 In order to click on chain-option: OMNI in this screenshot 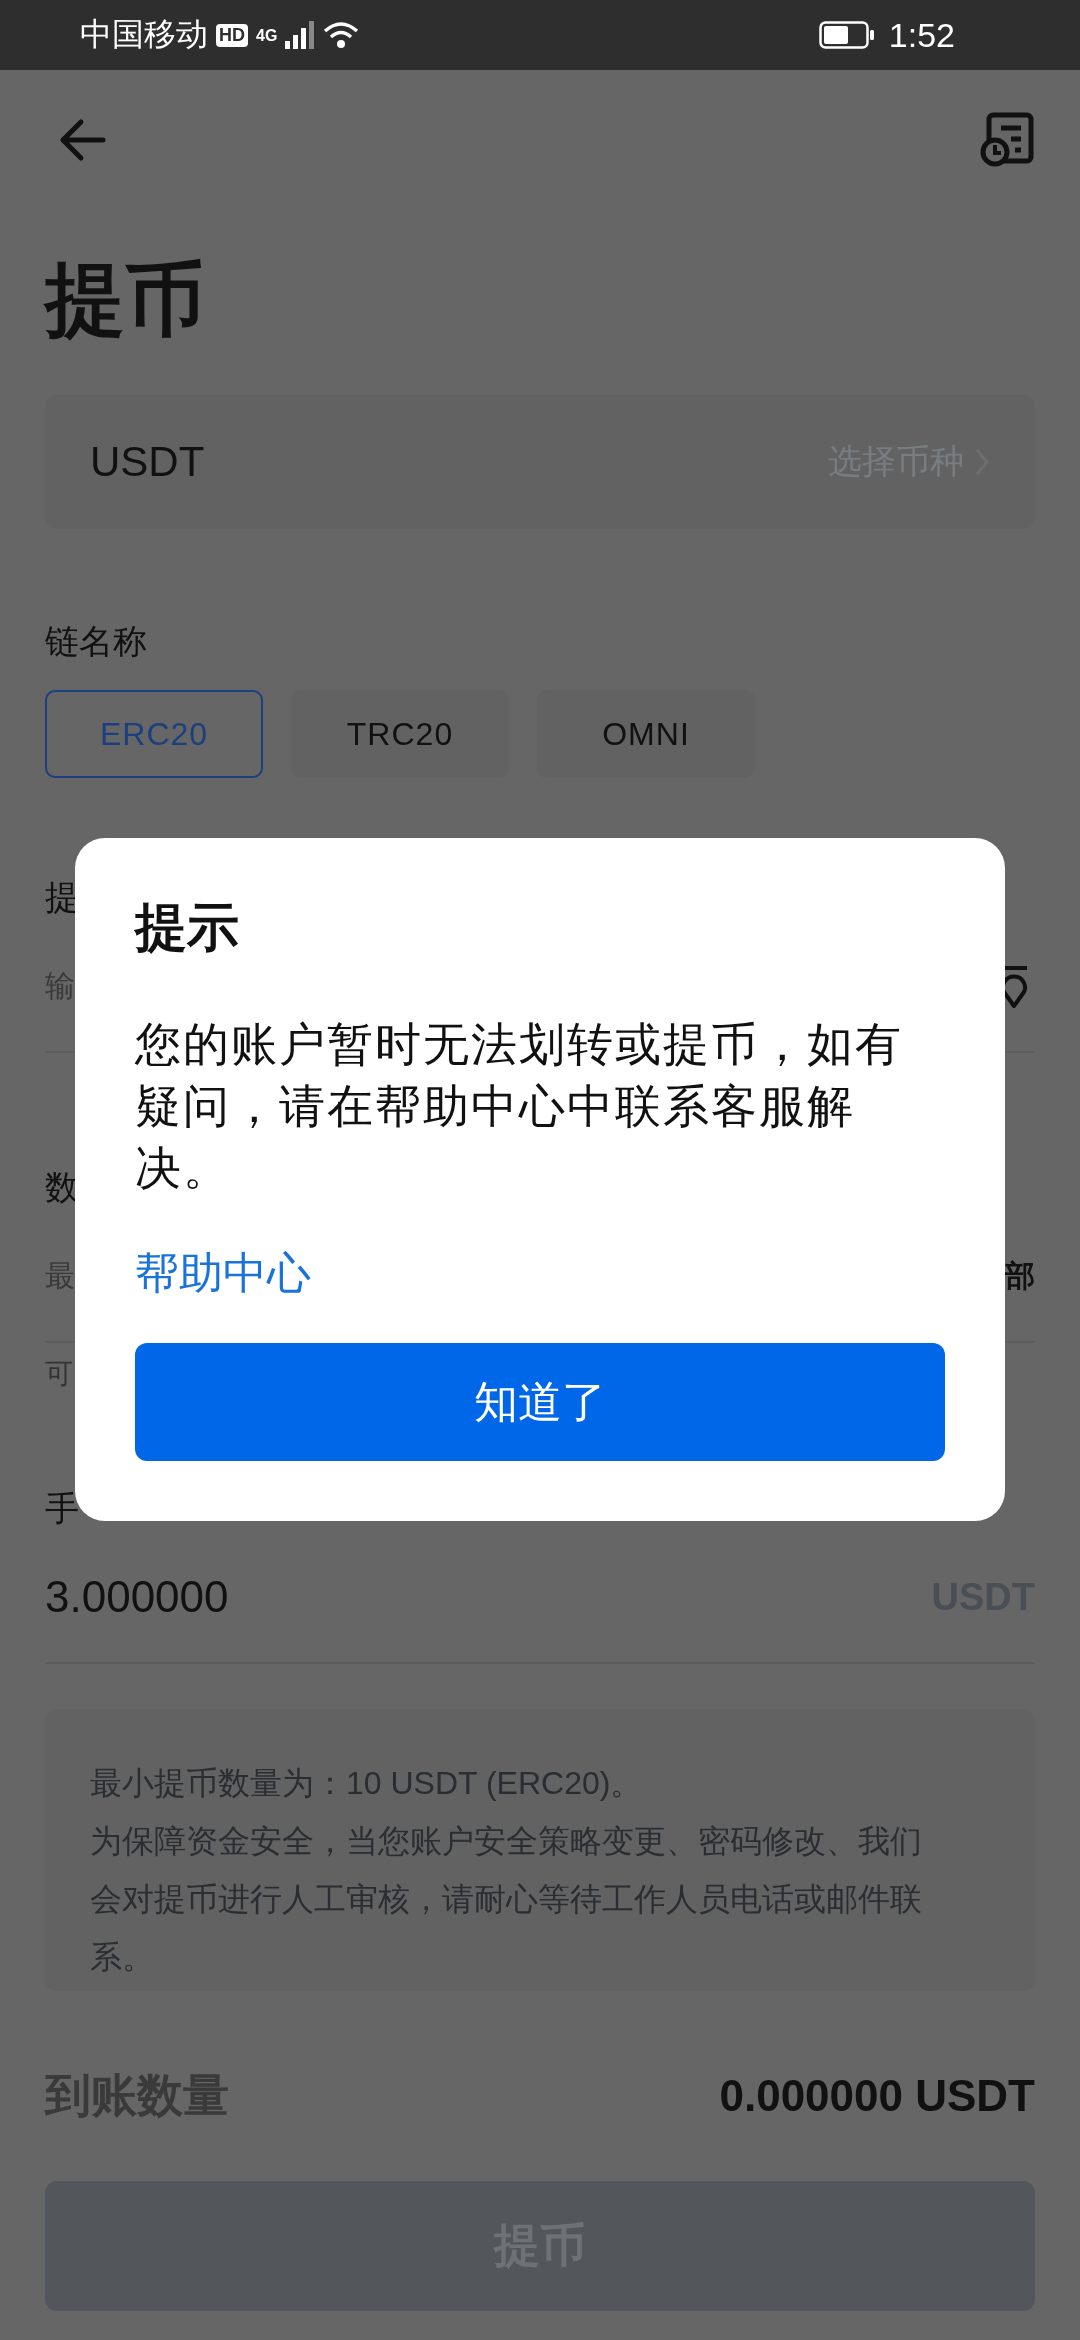, I will do `click(646, 734)`.